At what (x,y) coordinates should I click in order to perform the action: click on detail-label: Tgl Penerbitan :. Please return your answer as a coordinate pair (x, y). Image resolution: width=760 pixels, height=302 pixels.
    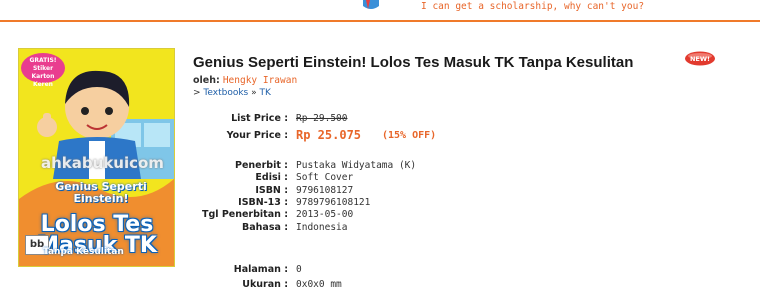
    Looking at the image, I should click on (244, 215).